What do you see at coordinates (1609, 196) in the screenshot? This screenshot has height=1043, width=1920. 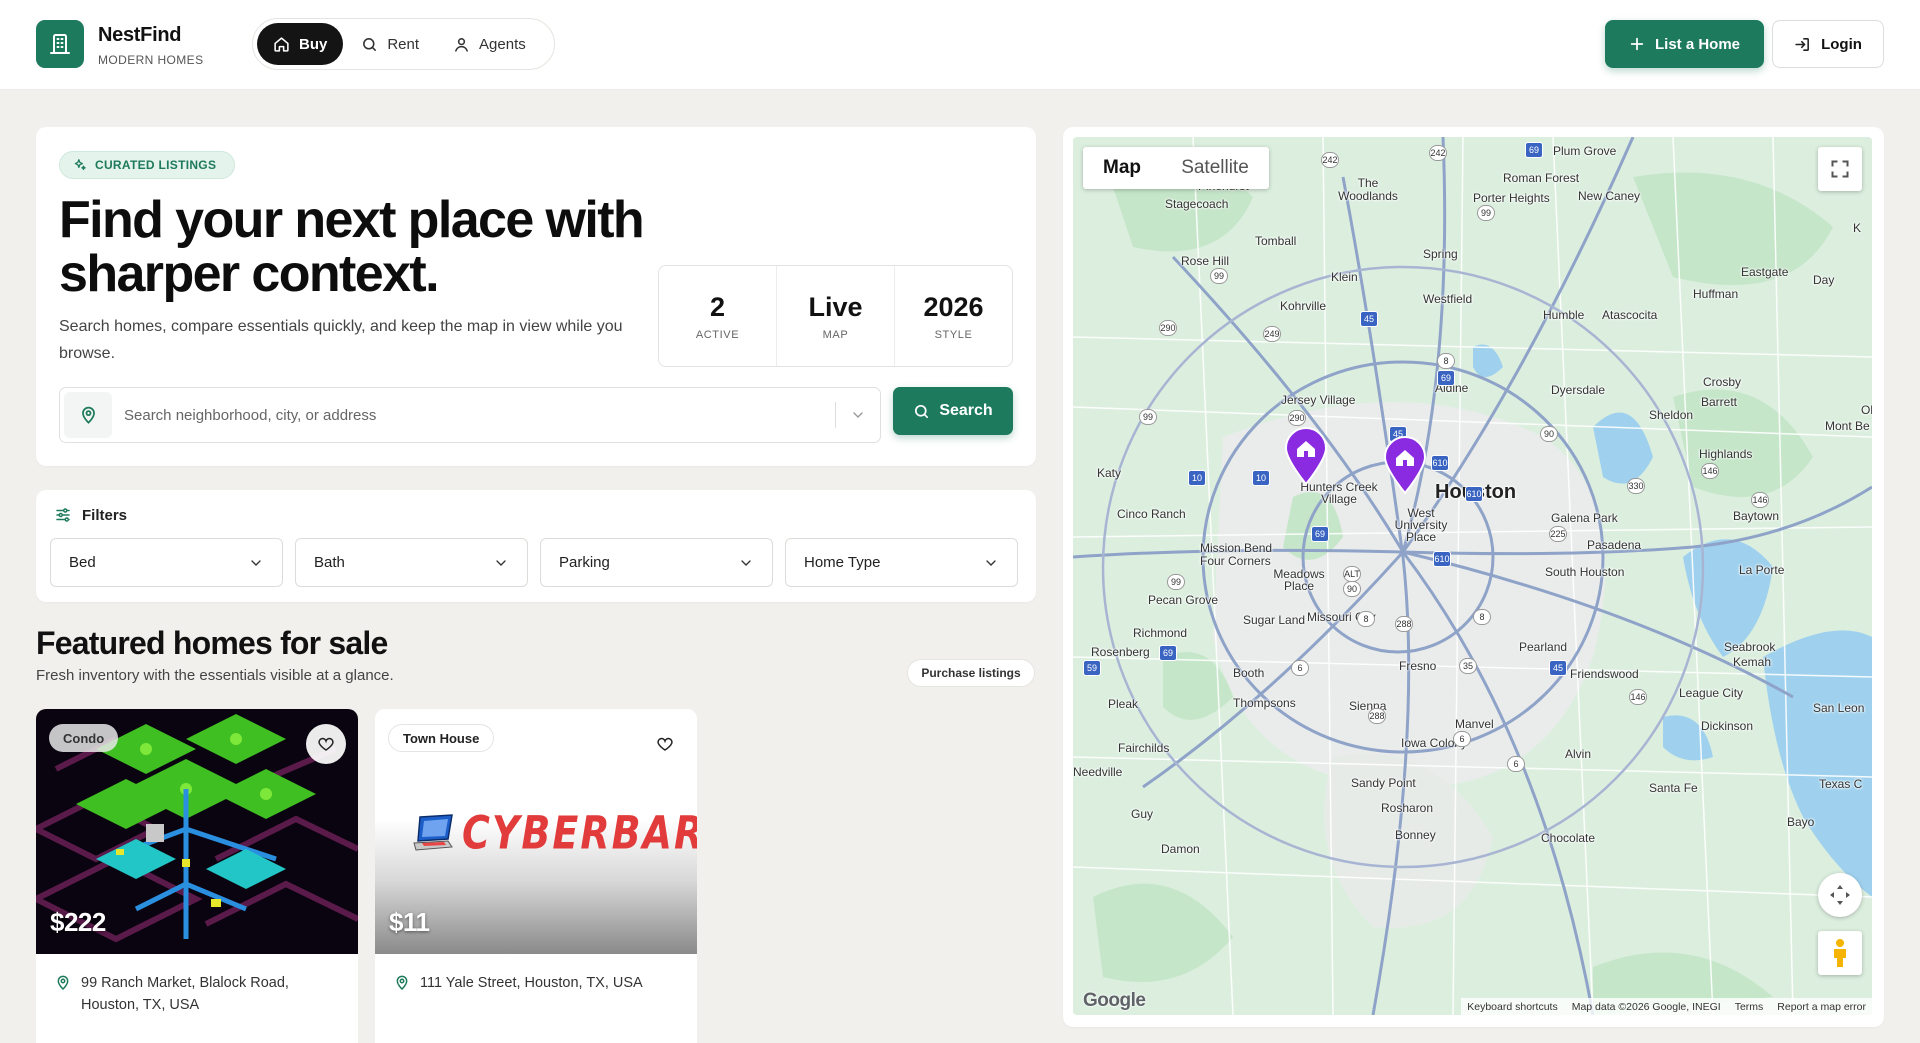 I see `map-label: New Caney` at bounding box center [1609, 196].